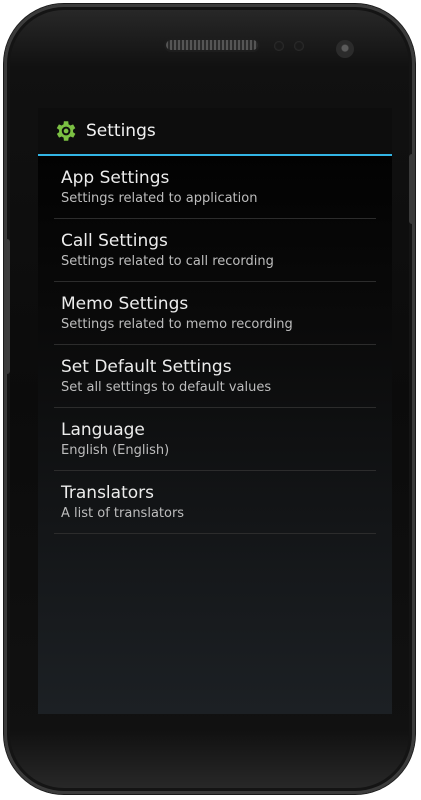  I want to click on light-sensor, so click(299, 46).